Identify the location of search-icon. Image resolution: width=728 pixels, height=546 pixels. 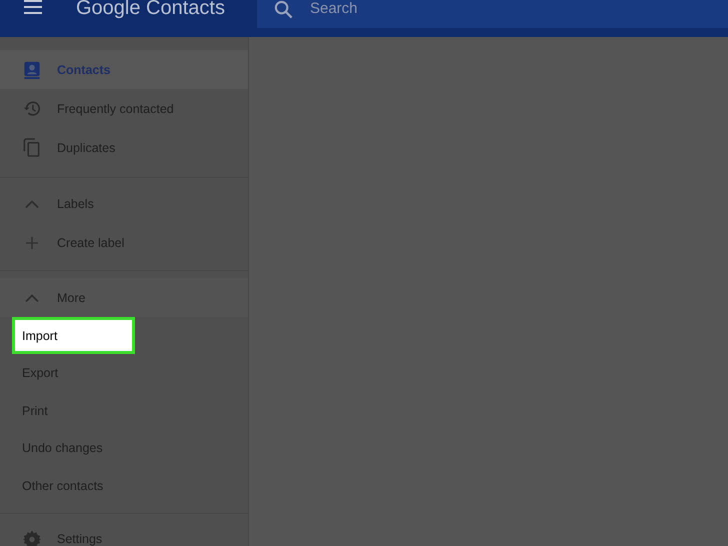
(283, 9).